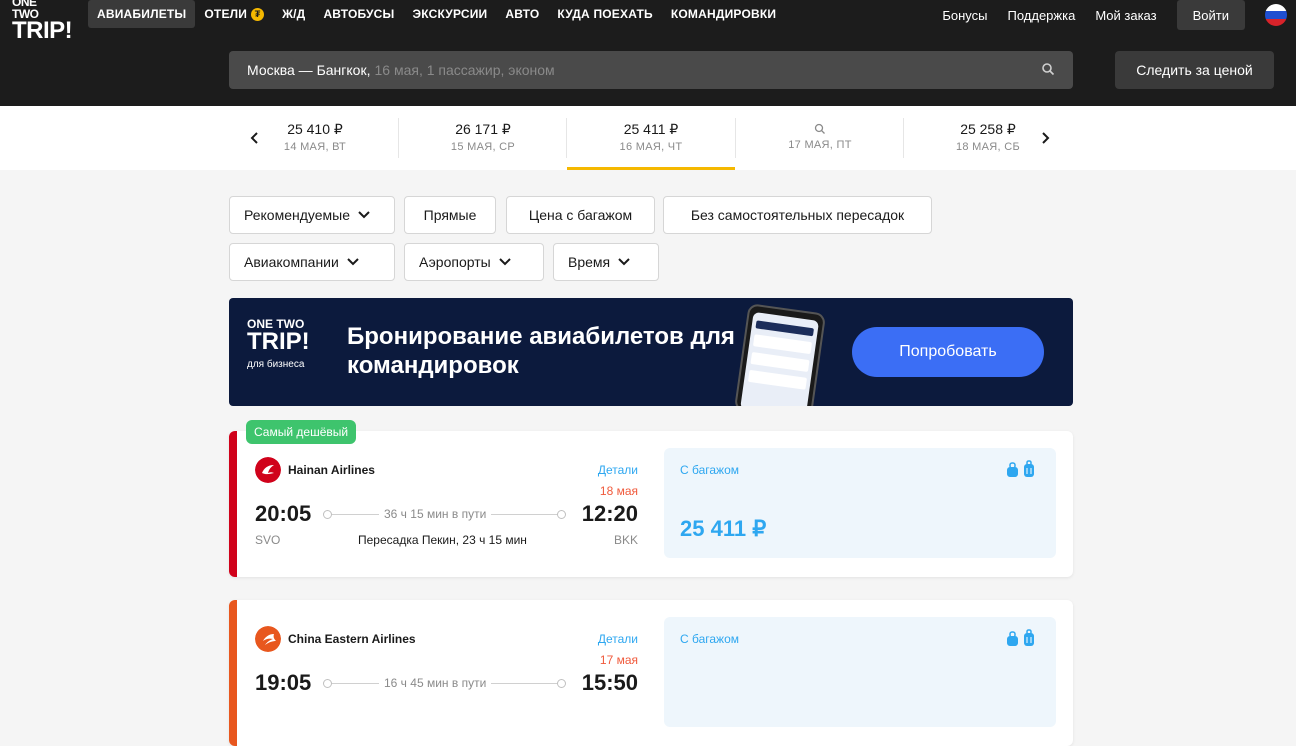 Image resolution: width=1296 pixels, height=746 pixels. What do you see at coordinates (820, 138) in the screenshot?
I see `date-cell: 17 МАЯ, ПТ` at bounding box center [820, 138].